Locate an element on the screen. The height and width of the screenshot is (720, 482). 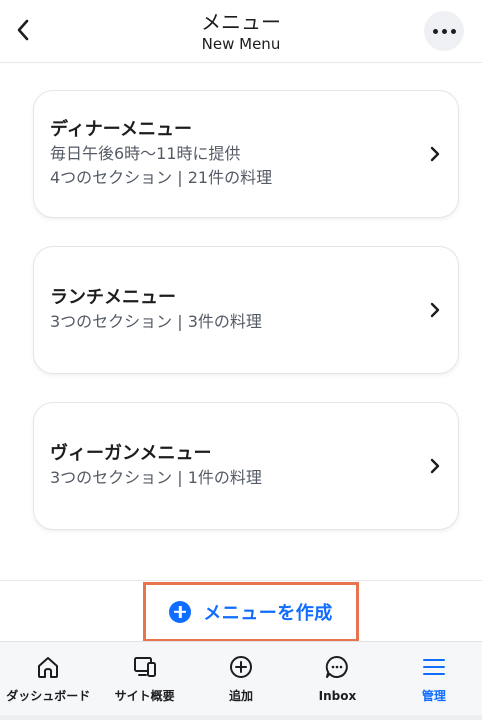
nav-item-add: 追加 is located at coordinates (241, 681).